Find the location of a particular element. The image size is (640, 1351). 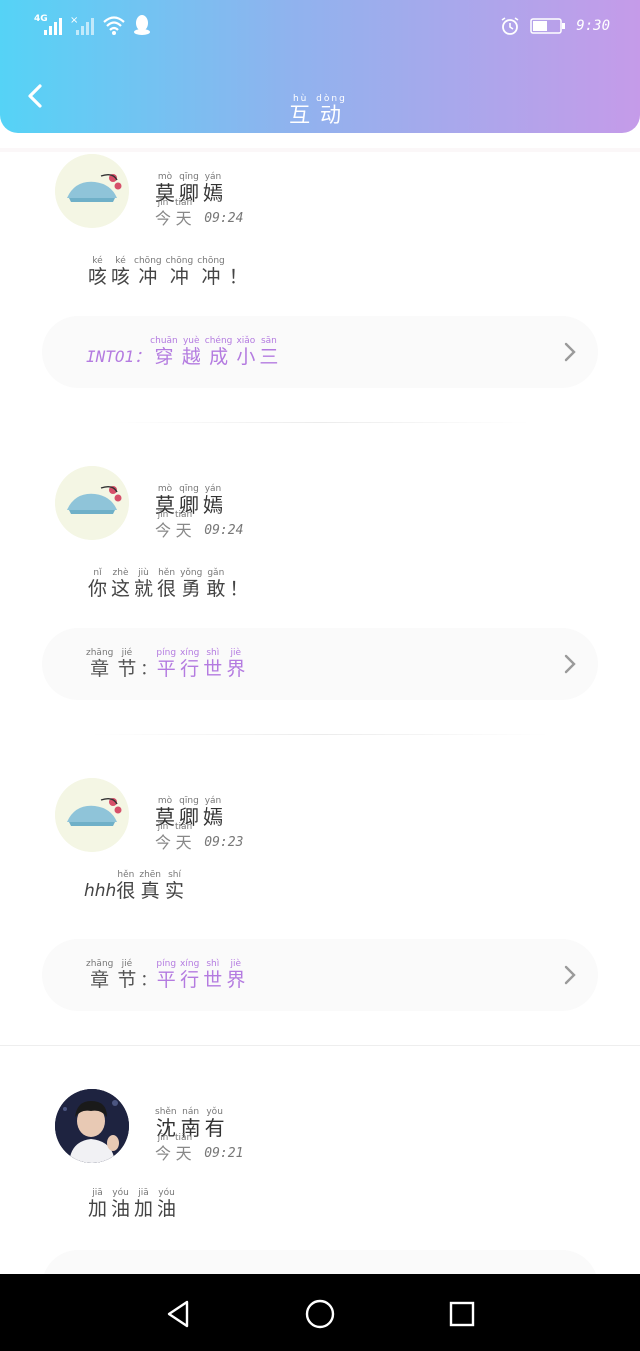

status-left-icons: 4G × is located at coordinates (93, 25).